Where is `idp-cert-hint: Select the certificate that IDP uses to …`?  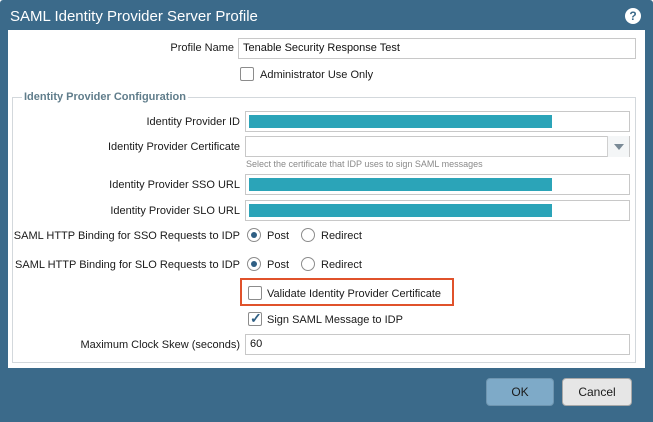 idp-cert-hint: Select the certificate that IDP uses to … is located at coordinates (364, 164).